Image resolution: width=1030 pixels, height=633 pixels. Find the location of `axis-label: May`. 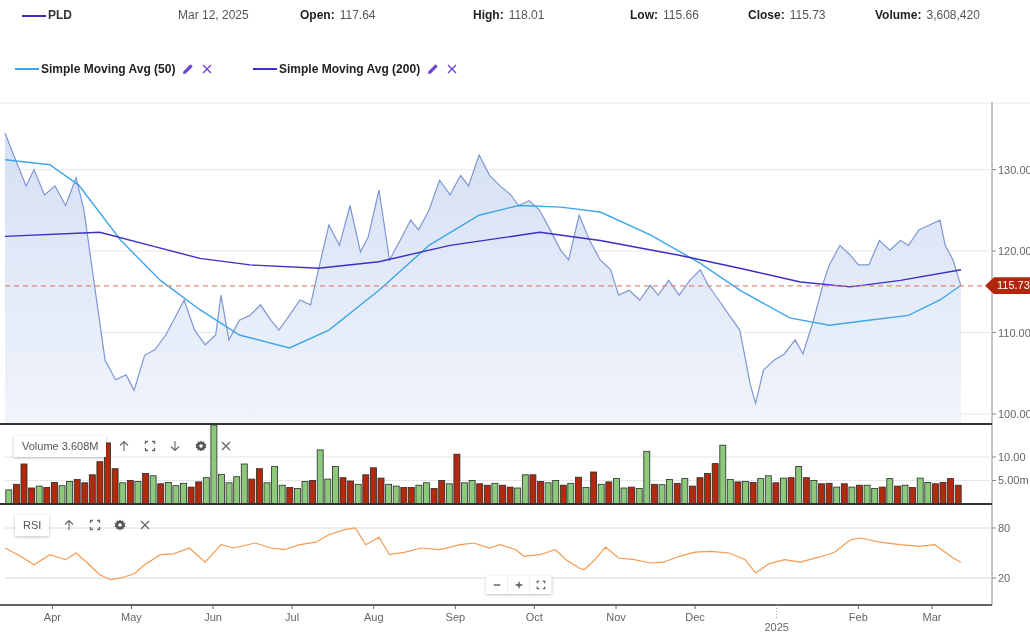

axis-label: May is located at coordinates (131, 617).